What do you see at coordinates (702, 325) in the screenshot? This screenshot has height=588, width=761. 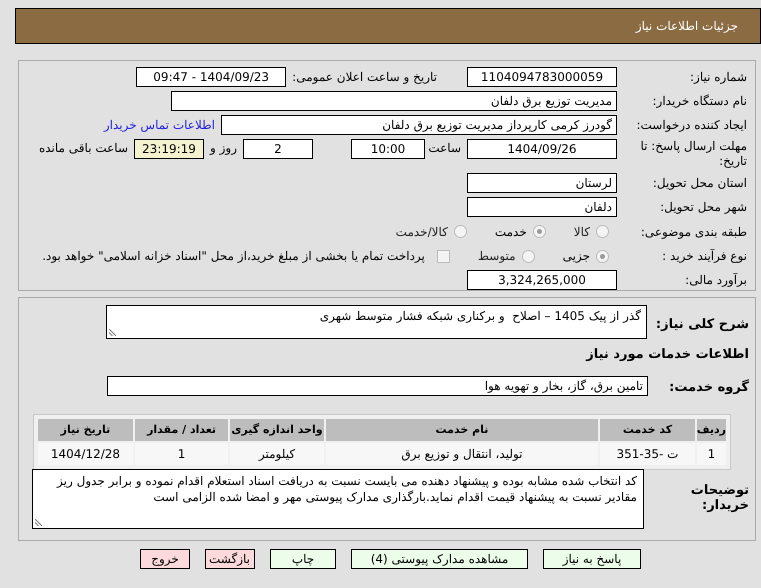 I see `field-label: شرح کلی نیاز:` at bounding box center [702, 325].